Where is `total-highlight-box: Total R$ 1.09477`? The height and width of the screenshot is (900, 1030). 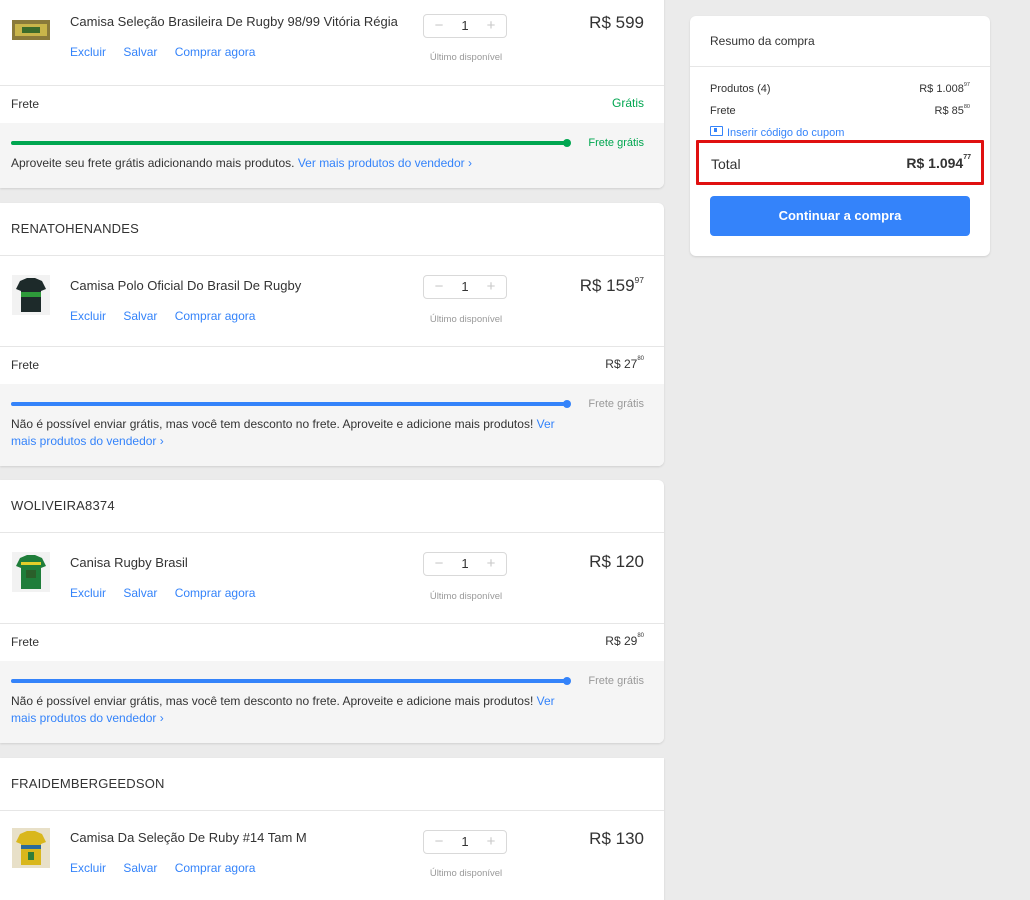 total-highlight-box: Total R$ 1.09477 is located at coordinates (840, 162).